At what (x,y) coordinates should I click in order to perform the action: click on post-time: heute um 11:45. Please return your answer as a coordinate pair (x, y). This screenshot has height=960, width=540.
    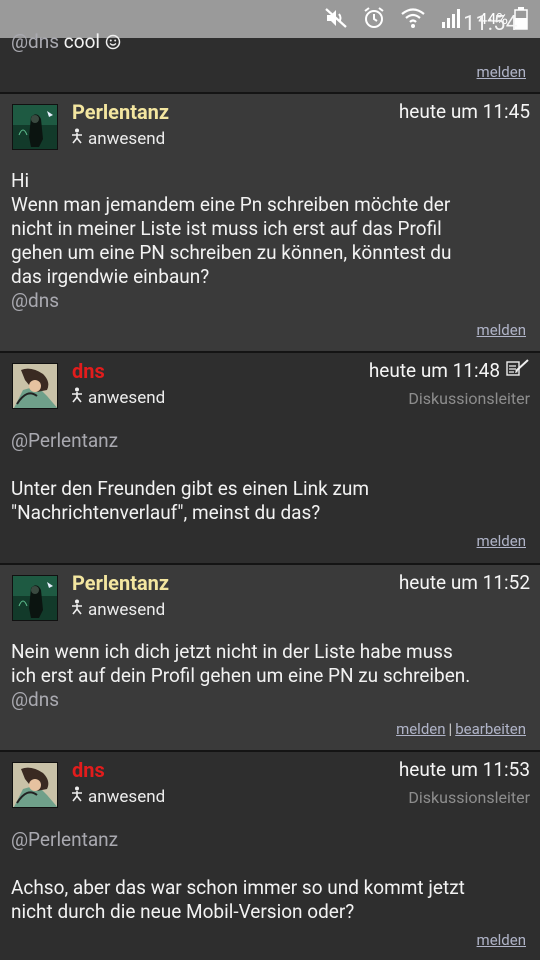
    Looking at the image, I should click on (464, 111).